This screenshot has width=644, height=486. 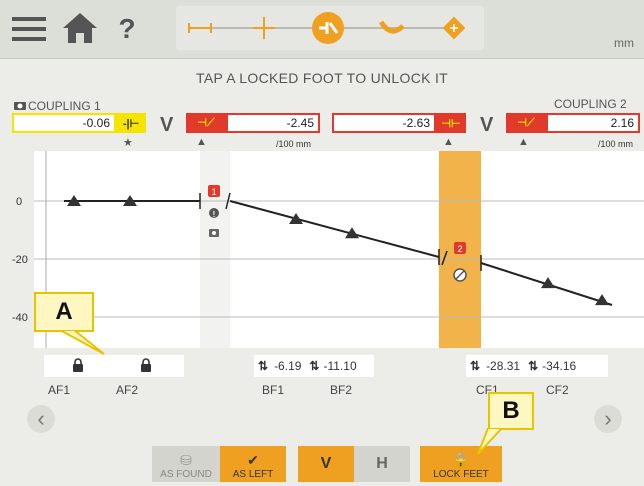 What do you see at coordinates (64, 123) in the screenshot?
I see `coupling1-gap-value: -0.06` at bounding box center [64, 123].